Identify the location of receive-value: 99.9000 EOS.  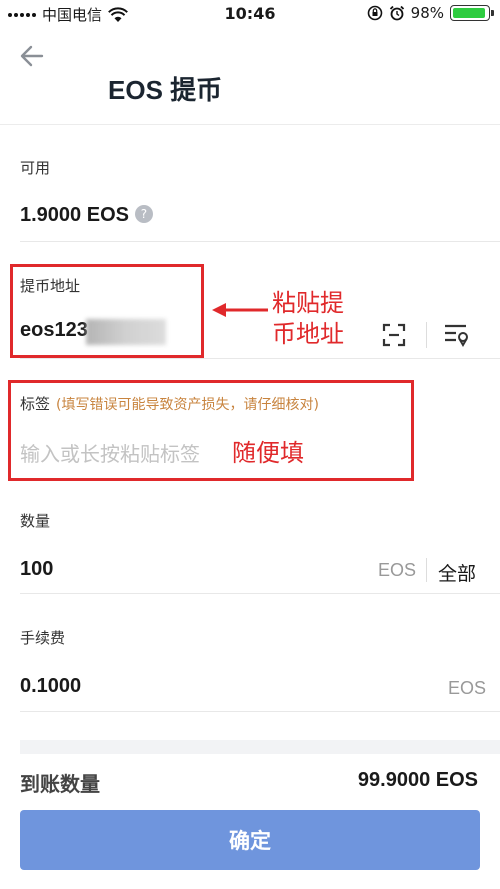
(417, 780).